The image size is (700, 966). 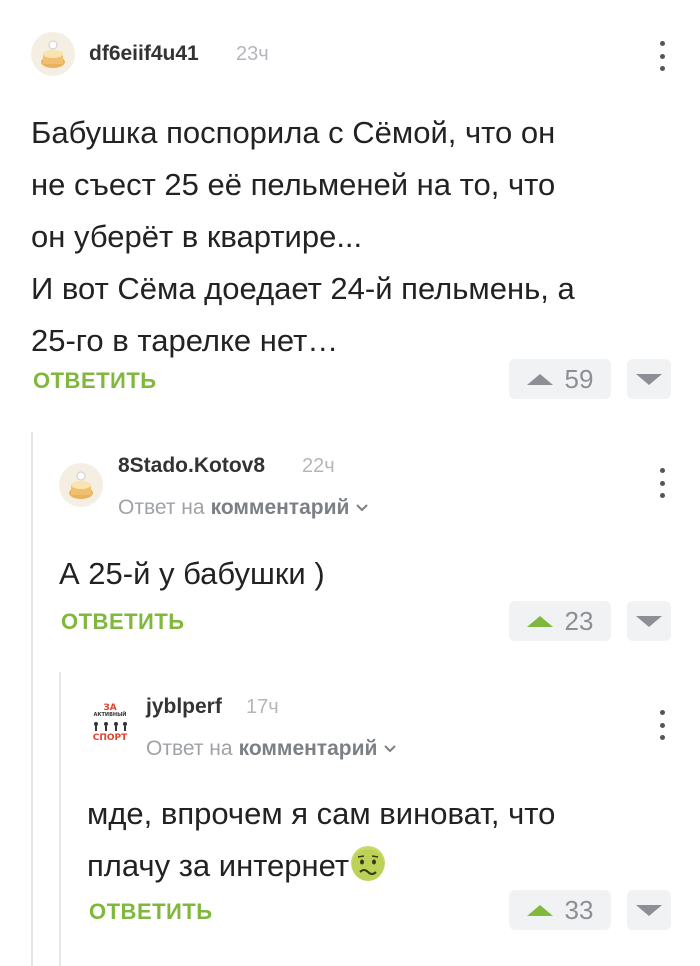 I want to click on comment-text: А 25-й у бабушки ), so click(x=369, y=574).